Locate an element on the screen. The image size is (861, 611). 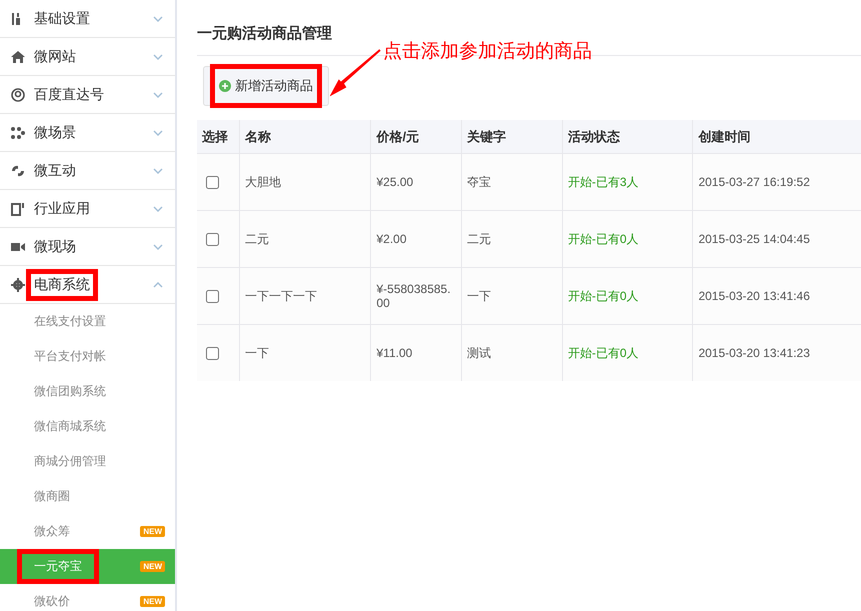
table-cell: 2015-03-27 16:19:52 is located at coordinates (776, 182).